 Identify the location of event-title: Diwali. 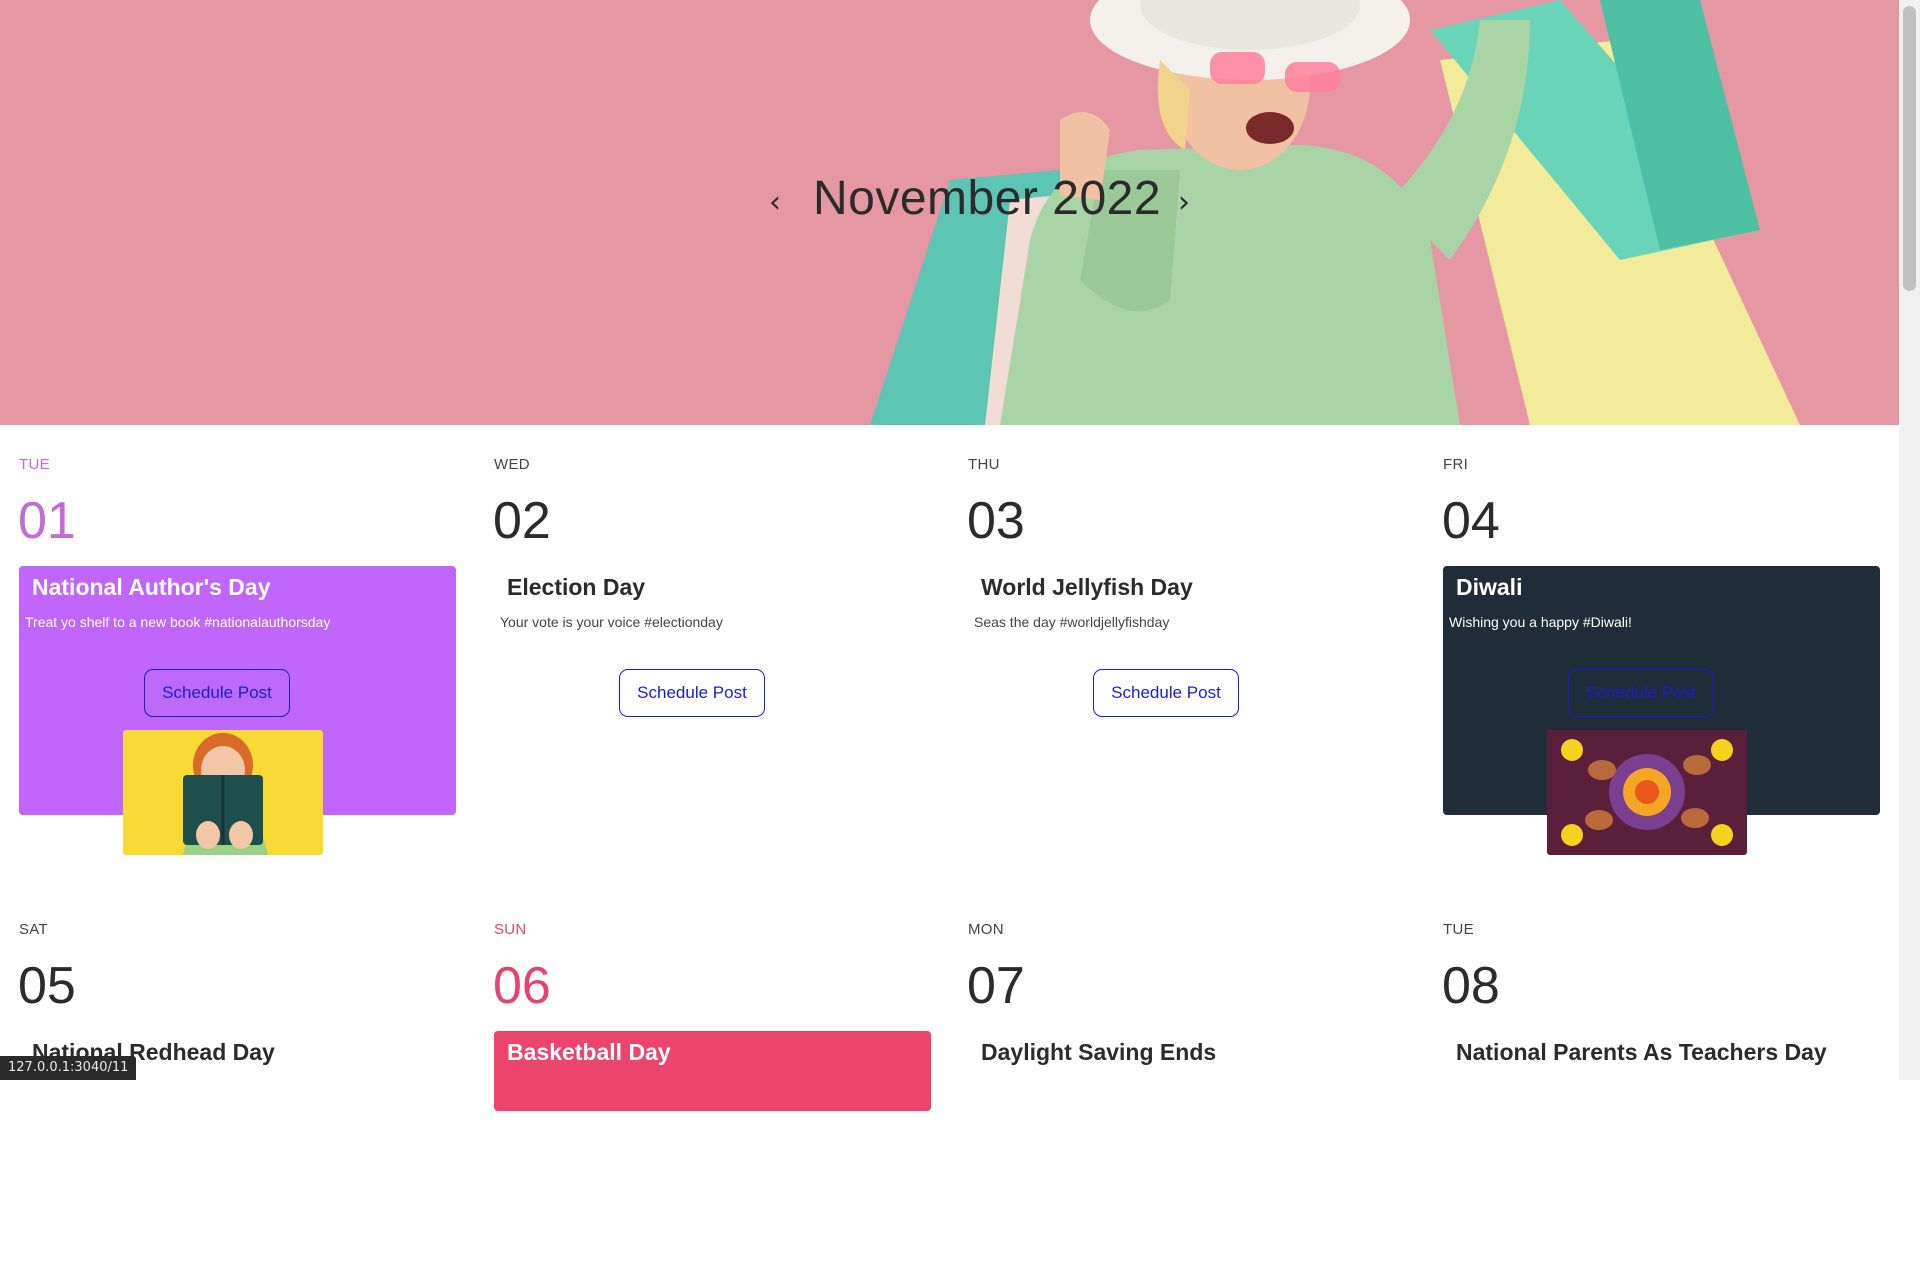
(1489, 587).